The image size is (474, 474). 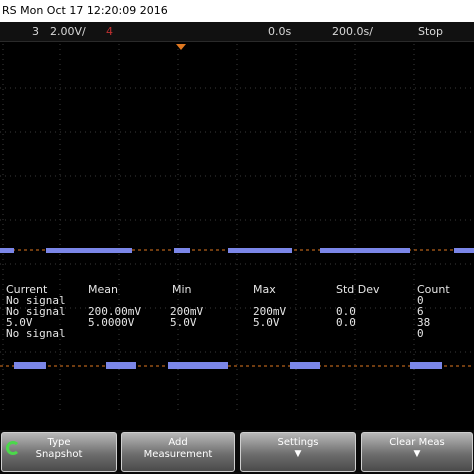 I want to click on clear-meas-button: Clear Meas ▼, so click(x=417, y=452).